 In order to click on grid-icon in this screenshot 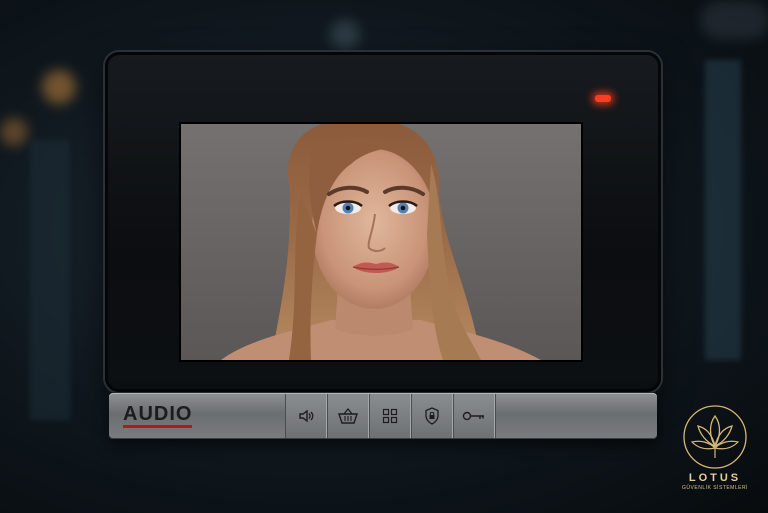, I will do `click(390, 416)`.